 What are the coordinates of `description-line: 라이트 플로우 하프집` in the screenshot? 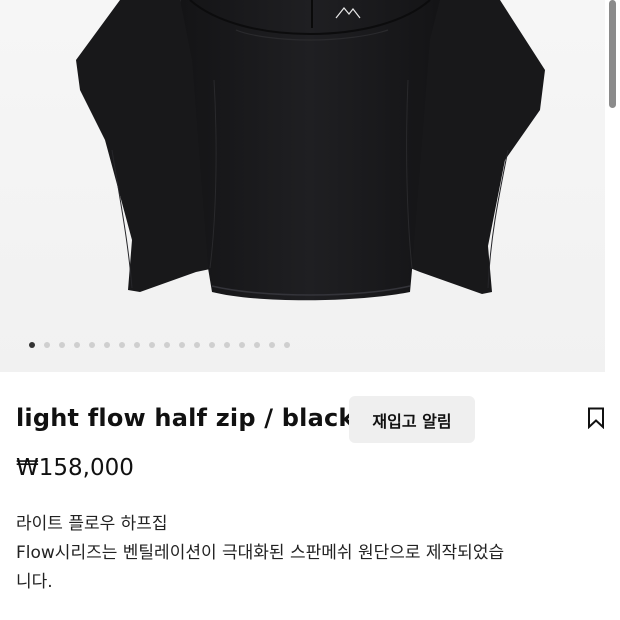 It's located at (92, 524).